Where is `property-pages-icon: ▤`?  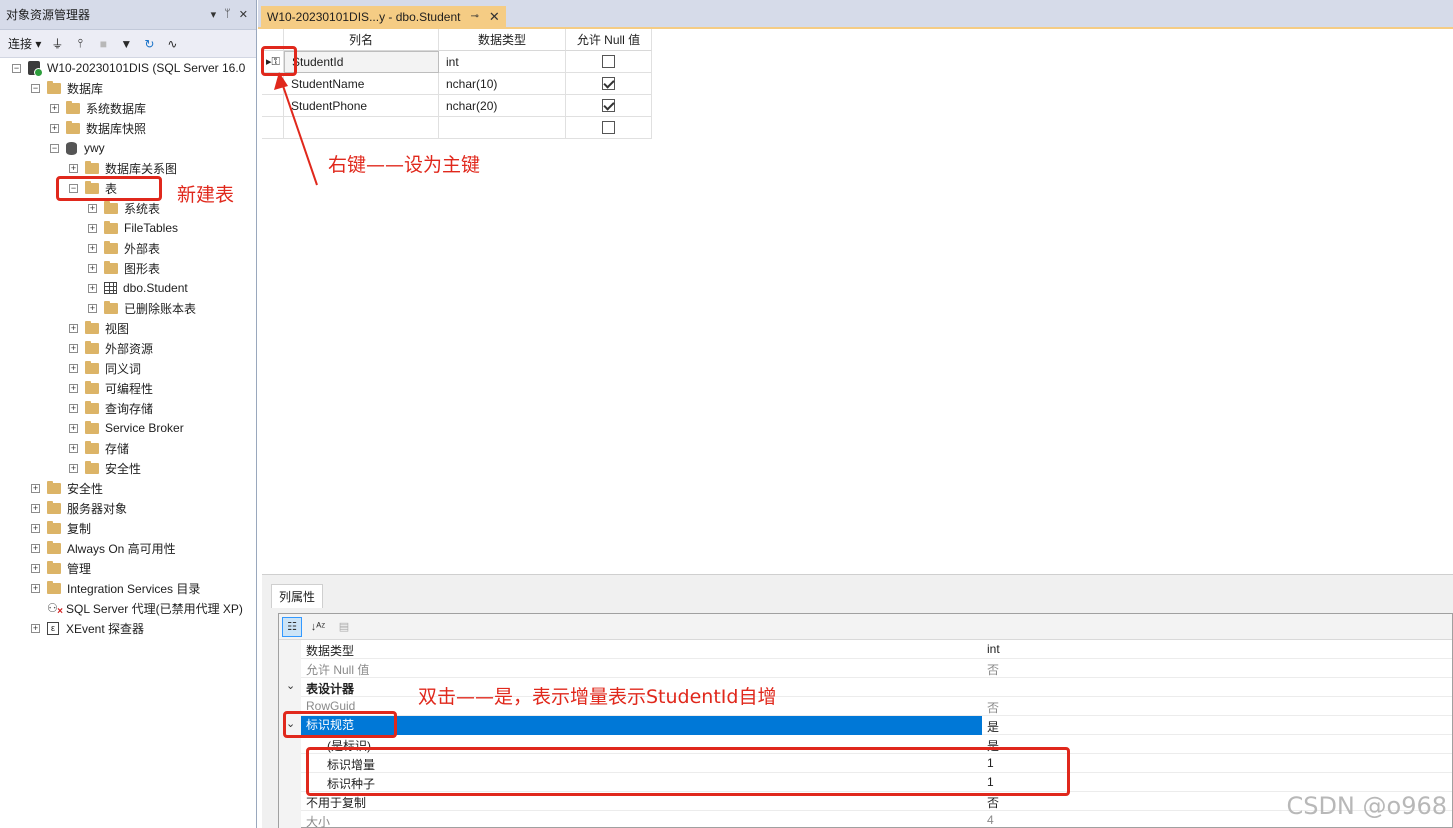
property-pages-icon: ▤ is located at coordinates (344, 627).